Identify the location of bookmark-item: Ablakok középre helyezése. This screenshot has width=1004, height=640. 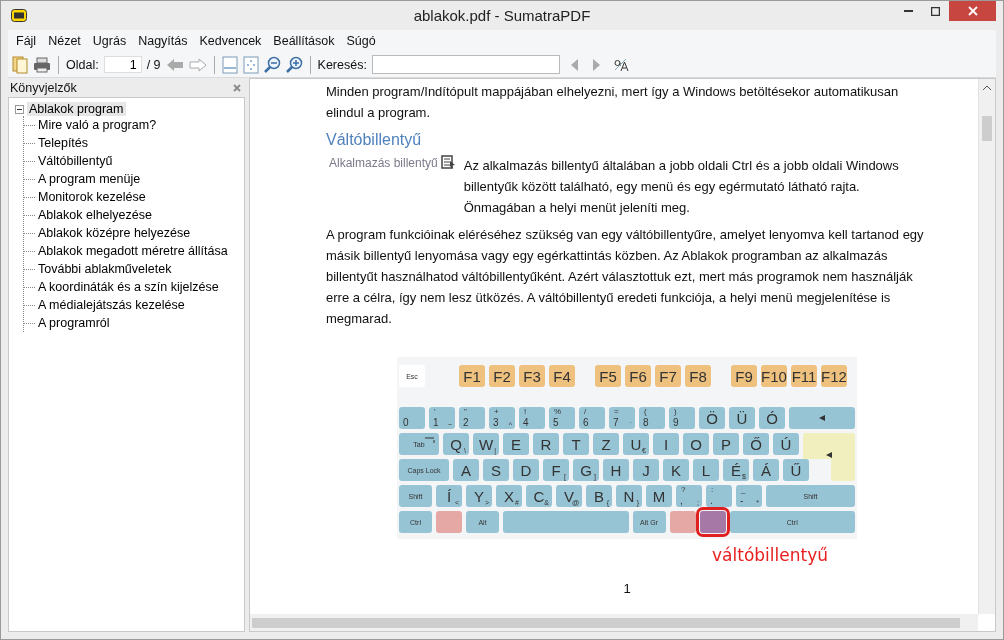
(114, 233).